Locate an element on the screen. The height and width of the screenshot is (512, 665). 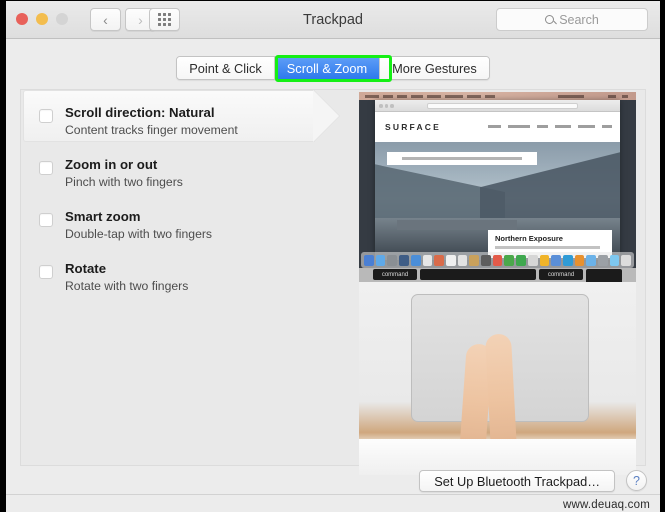
preview-window-dots is located at coordinates (386, 106).